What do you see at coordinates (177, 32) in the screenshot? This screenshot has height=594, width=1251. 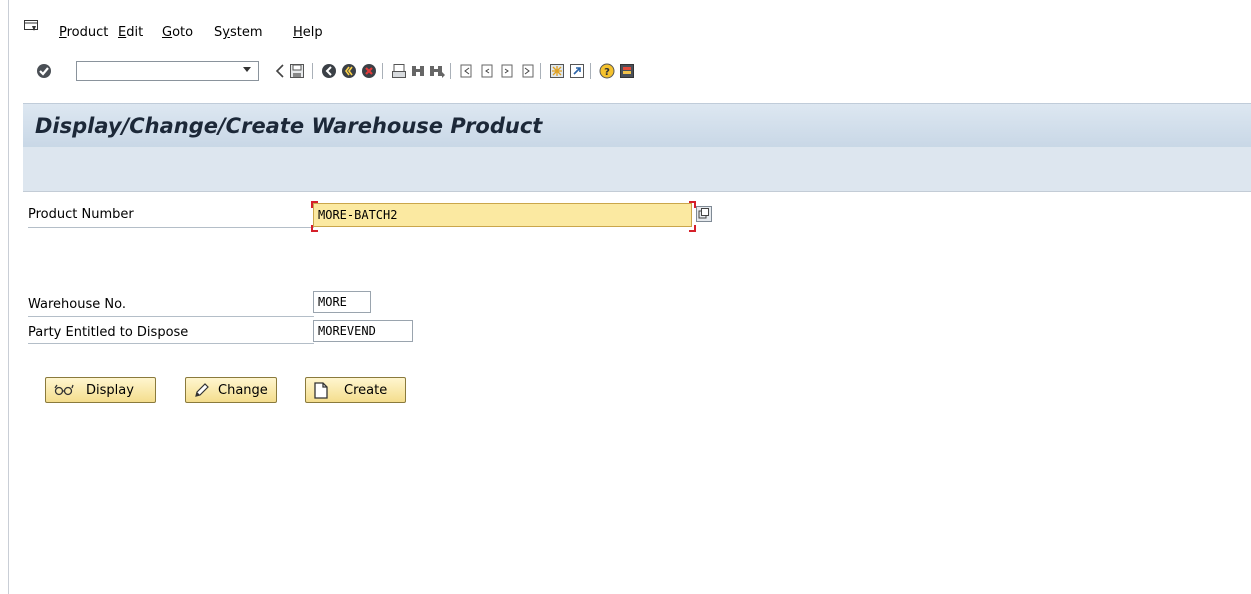 I see `menu-goto: Goto` at bounding box center [177, 32].